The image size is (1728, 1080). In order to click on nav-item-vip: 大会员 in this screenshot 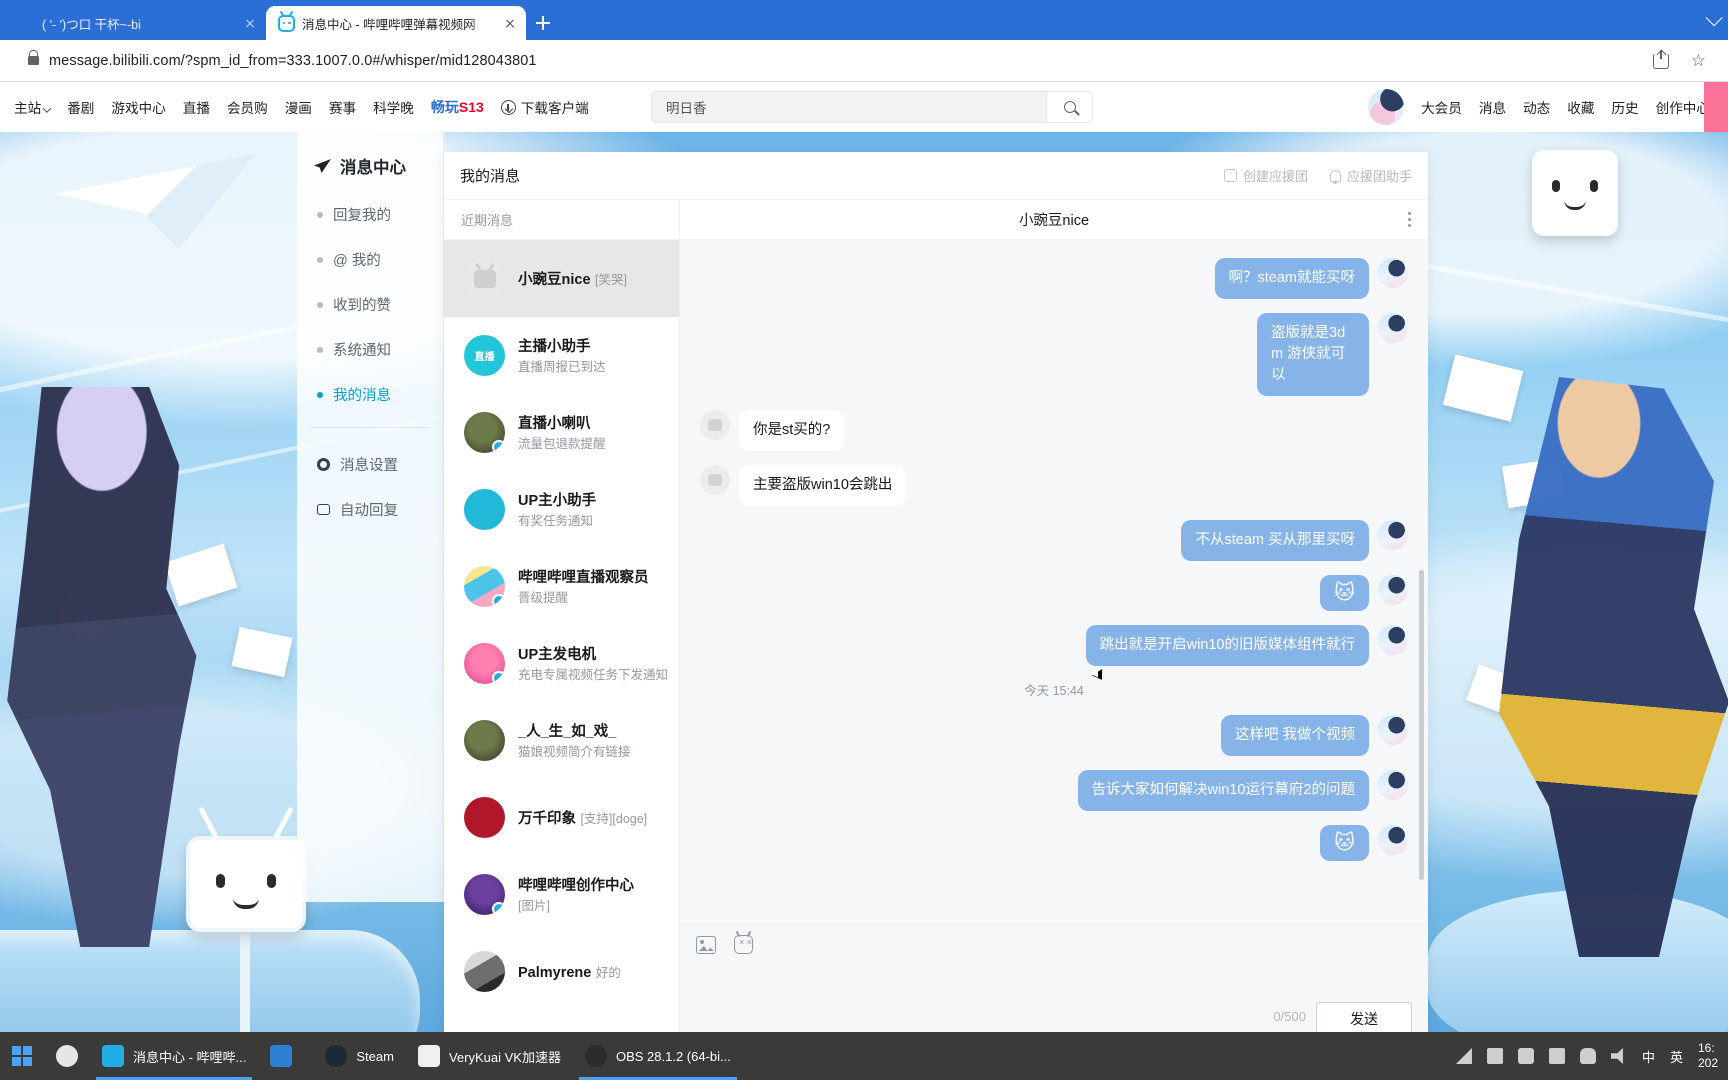, I will do `click(1441, 107)`.